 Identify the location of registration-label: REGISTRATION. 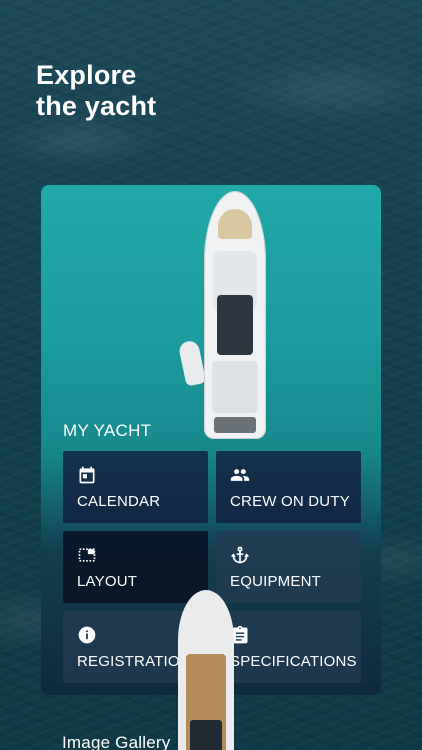
(134, 661).